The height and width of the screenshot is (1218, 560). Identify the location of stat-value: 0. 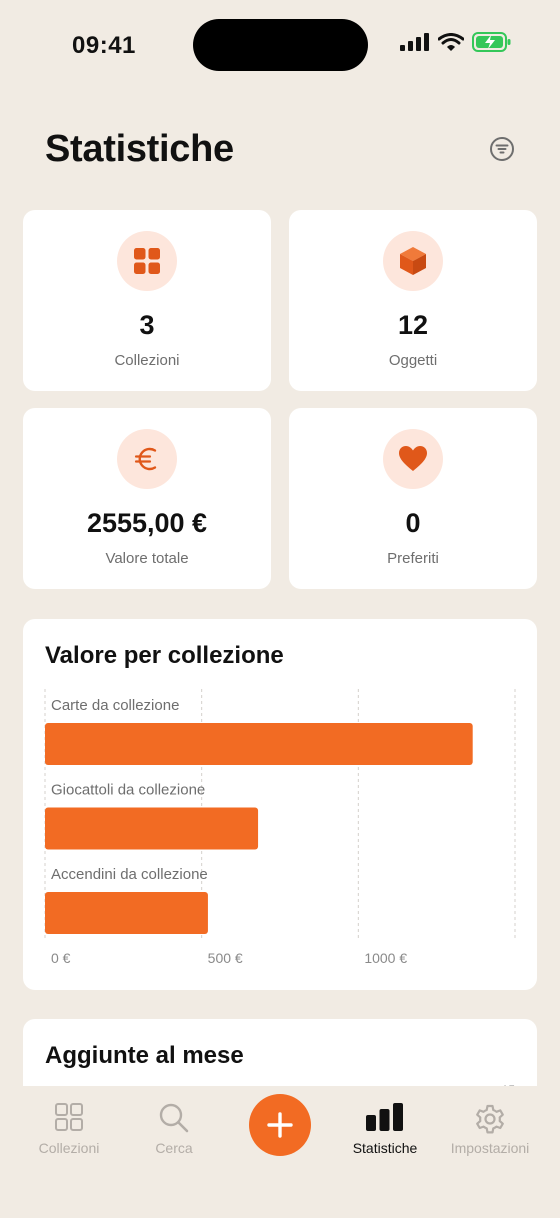
(413, 523).